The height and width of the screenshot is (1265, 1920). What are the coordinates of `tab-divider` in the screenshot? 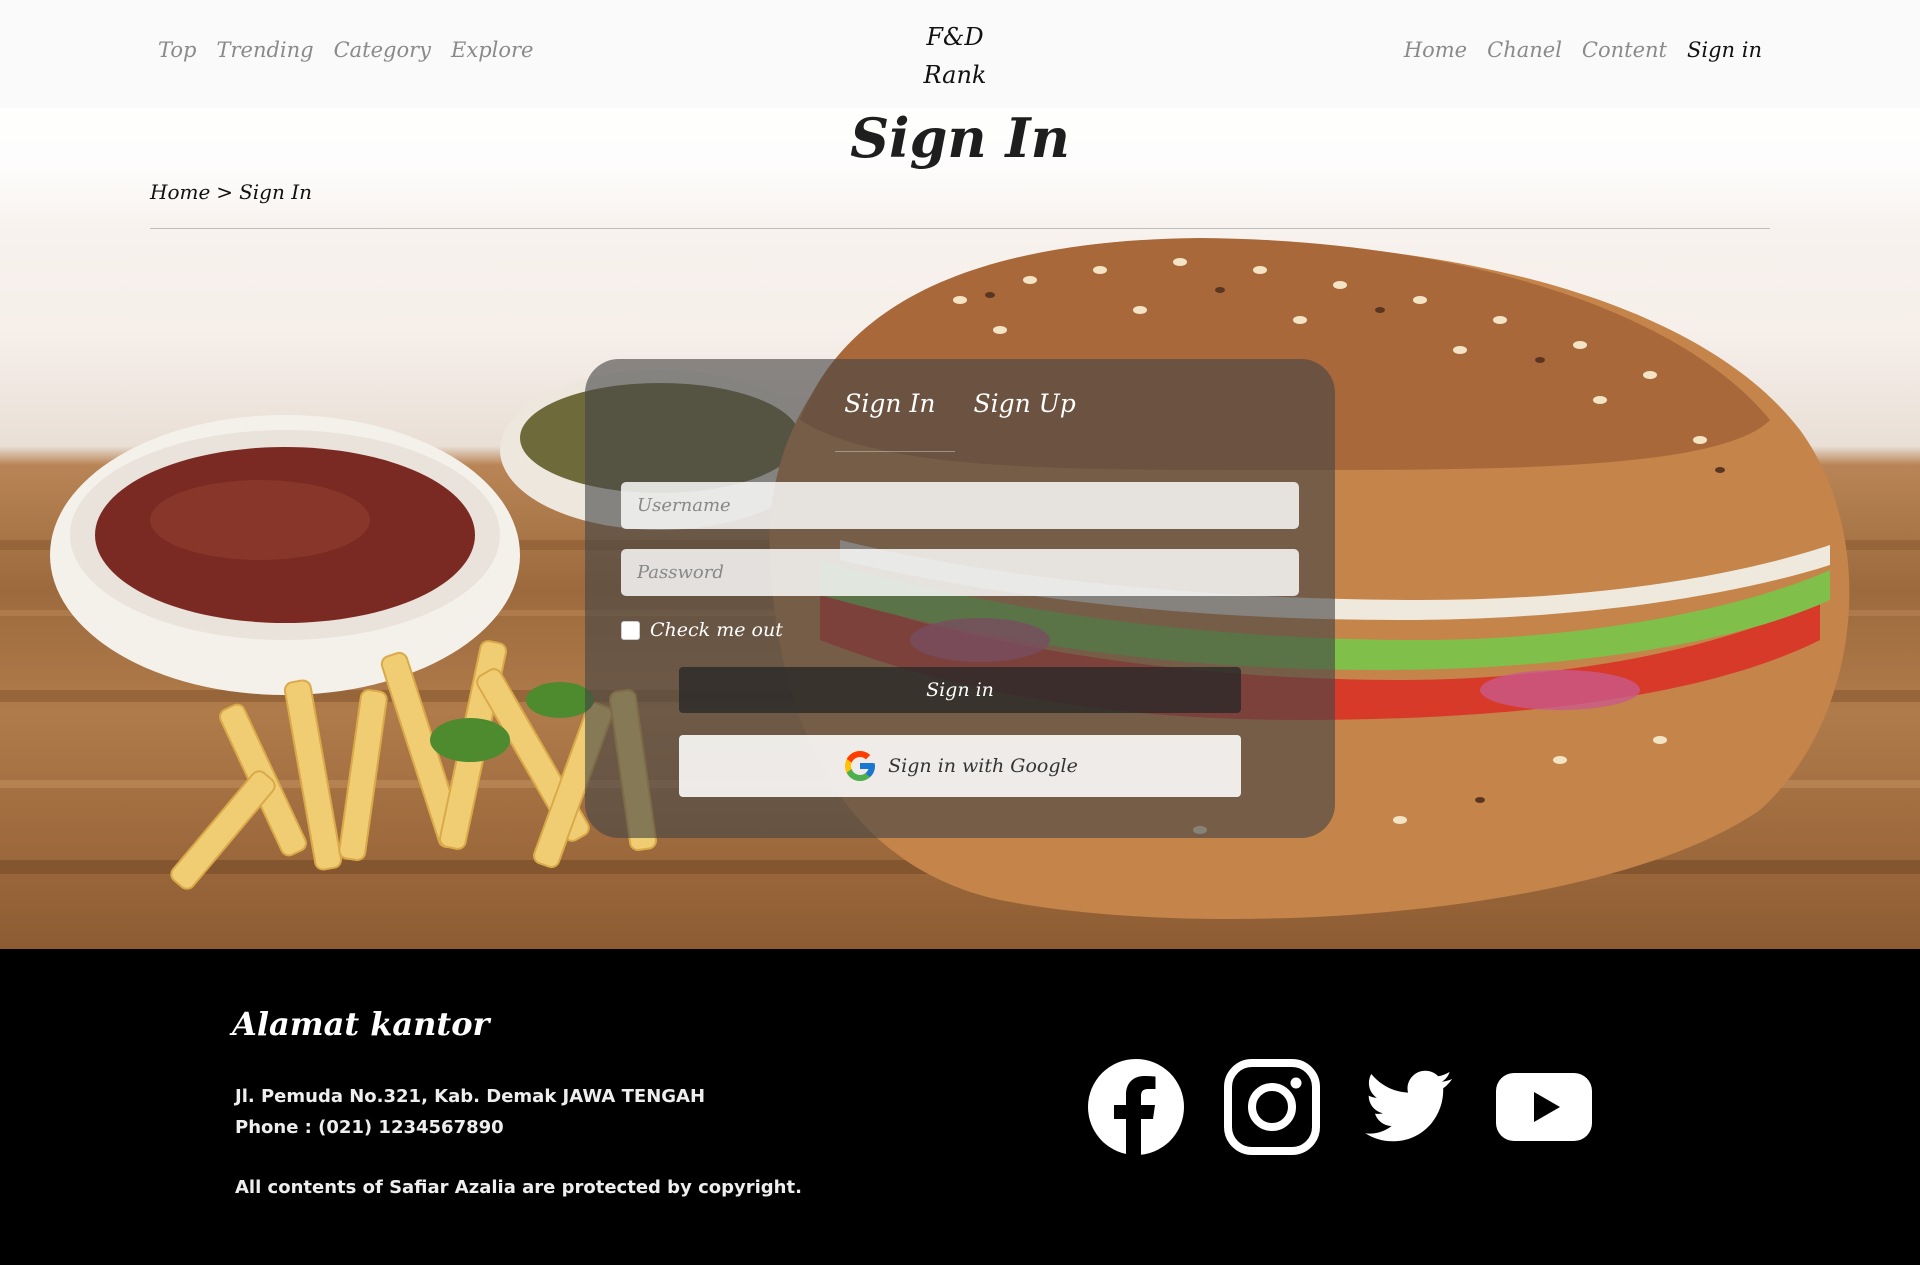 It's located at (895, 451).